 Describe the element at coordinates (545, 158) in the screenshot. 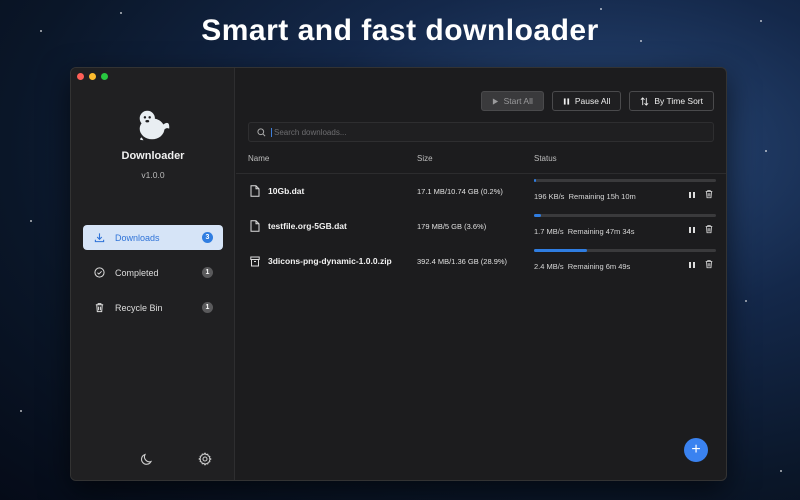

I see `column-status: Status` at that location.